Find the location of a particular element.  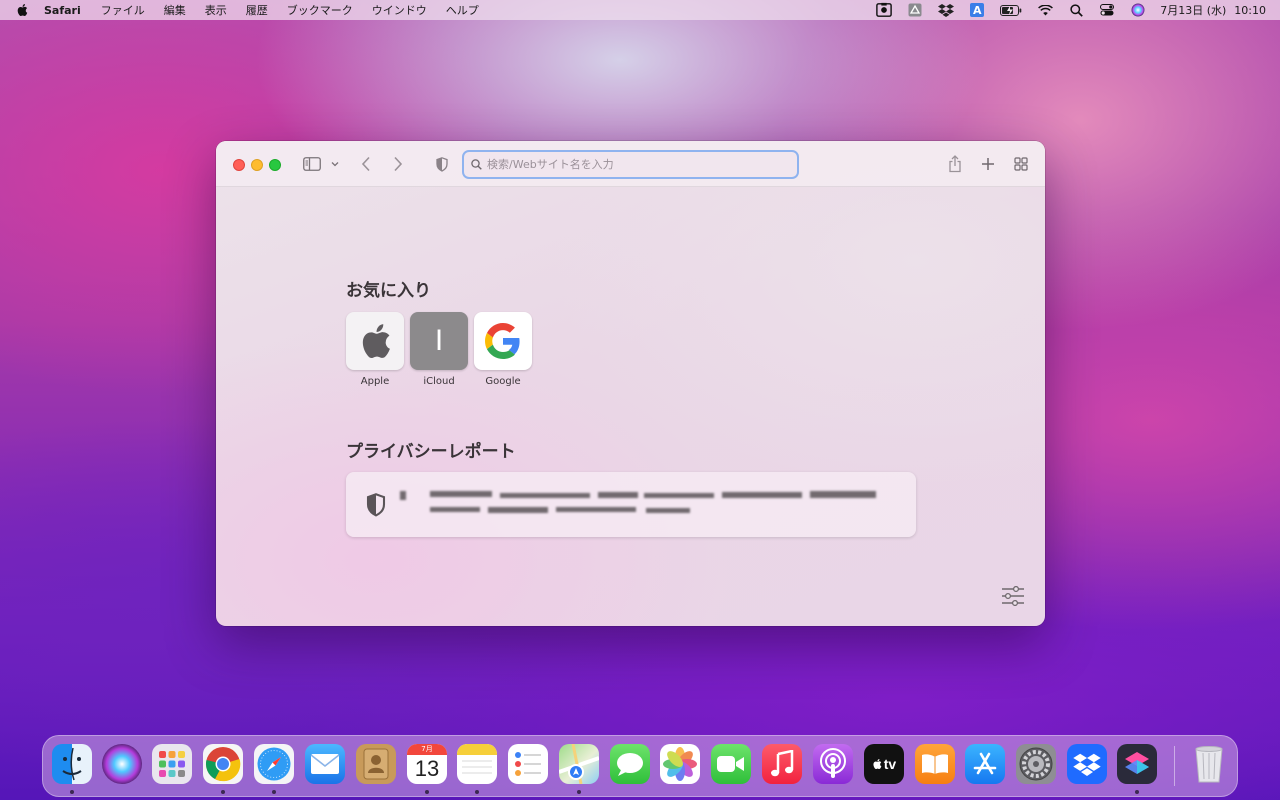

menu-bookmarks: ブックマーク is located at coordinates (320, 10).